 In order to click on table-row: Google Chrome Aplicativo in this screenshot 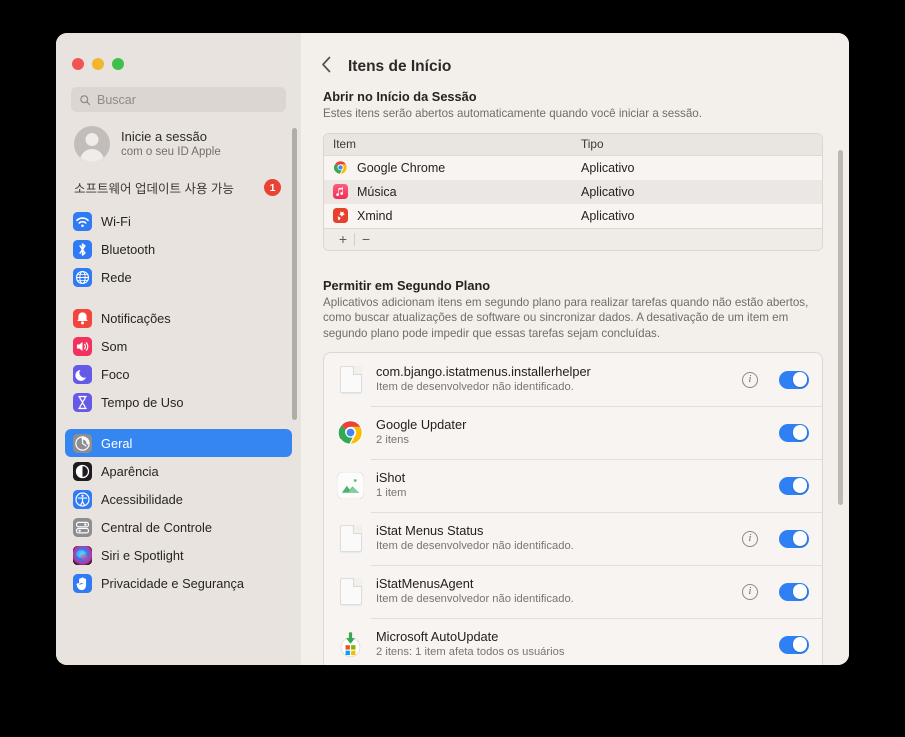, I will do `click(573, 168)`.